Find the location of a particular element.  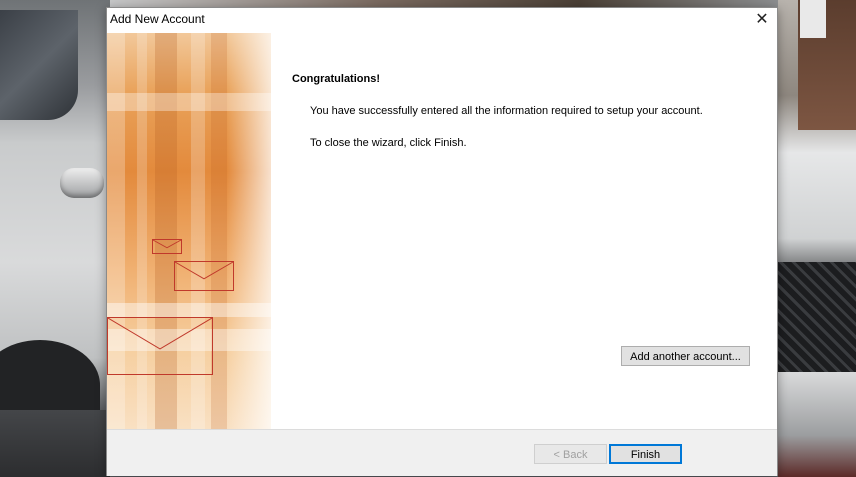

dialog-title: Add New Account is located at coordinates (157, 19).